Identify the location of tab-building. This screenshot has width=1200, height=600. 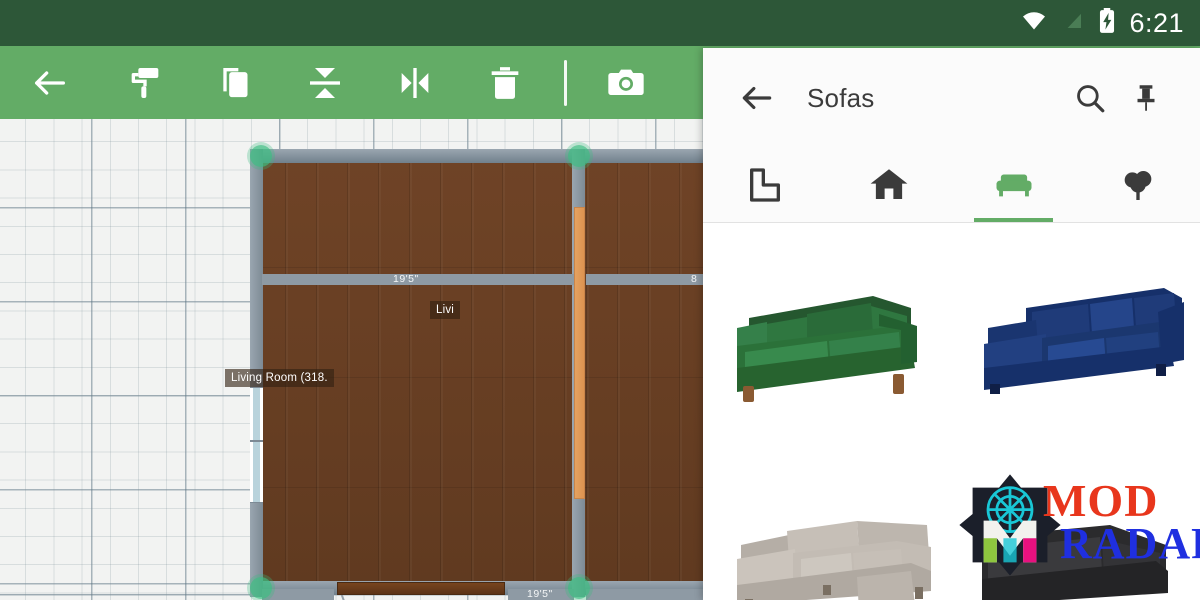
(889, 185).